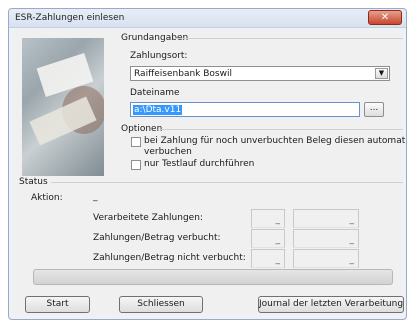  Describe the element at coordinates (159, 56) in the screenshot. I see `zahlungsort-label: Zahlungsort:` at that location.